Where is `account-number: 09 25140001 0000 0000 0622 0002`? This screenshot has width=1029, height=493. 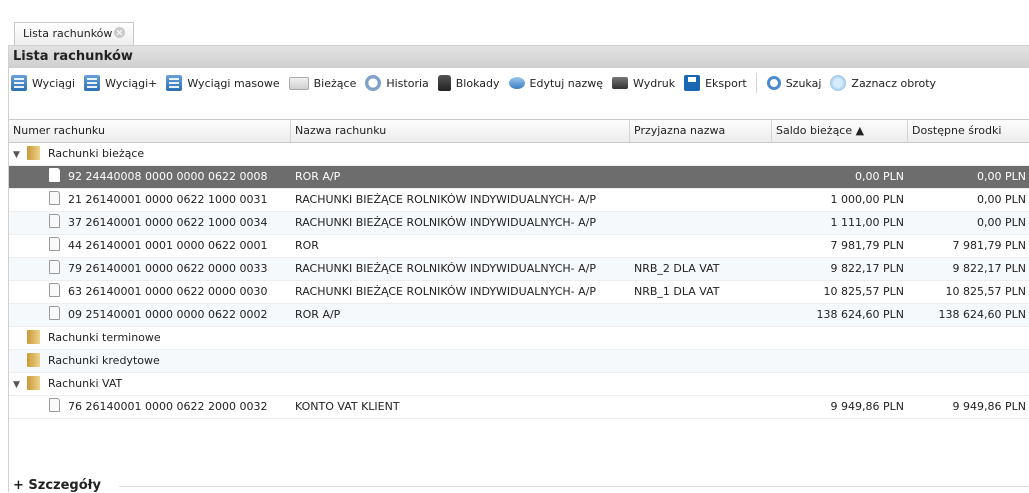
account-number: 09 25140001 0000 0000 0622 0002 is located at coordinates (168, 314).